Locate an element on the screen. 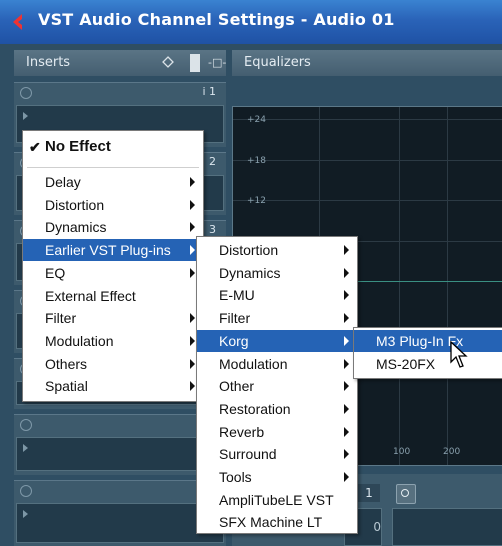 Image resolution: width=502 pixels, height=546 pixels. title-bar: VST Audio Channel Settings - Audio 01 is located at coordinates (251, 22).